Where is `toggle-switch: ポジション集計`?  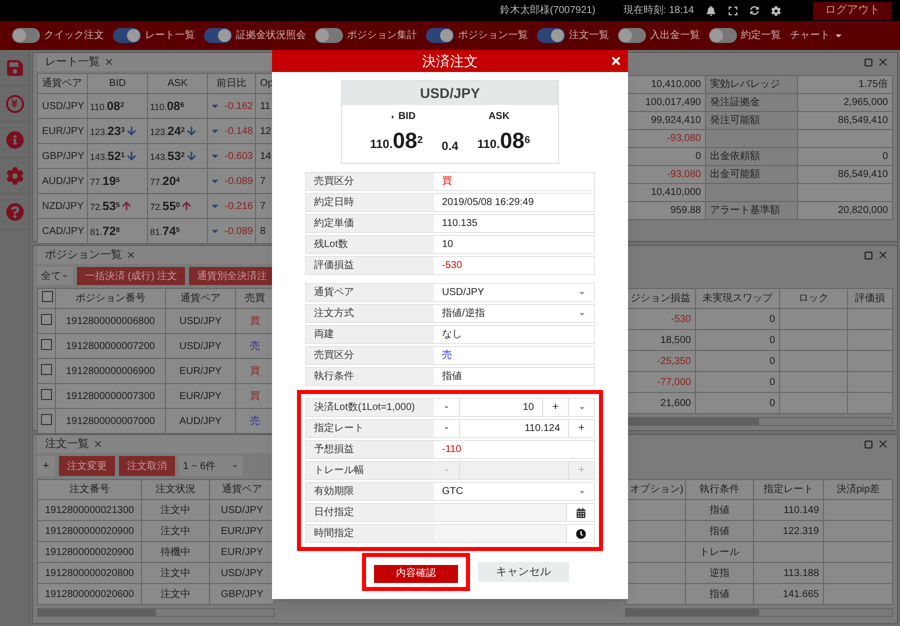 toggle-switch: ポジション集計 is located at coordinates (366, 35).